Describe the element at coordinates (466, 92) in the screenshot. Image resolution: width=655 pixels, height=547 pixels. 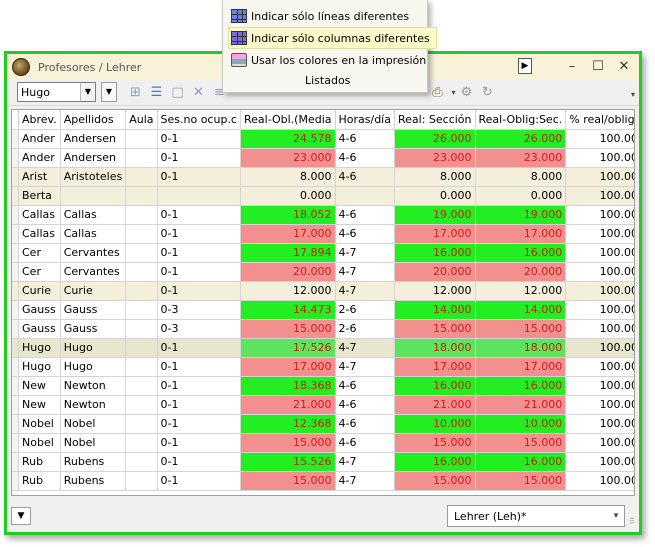
I see `settings-gear-icon: ⚙` at that location.